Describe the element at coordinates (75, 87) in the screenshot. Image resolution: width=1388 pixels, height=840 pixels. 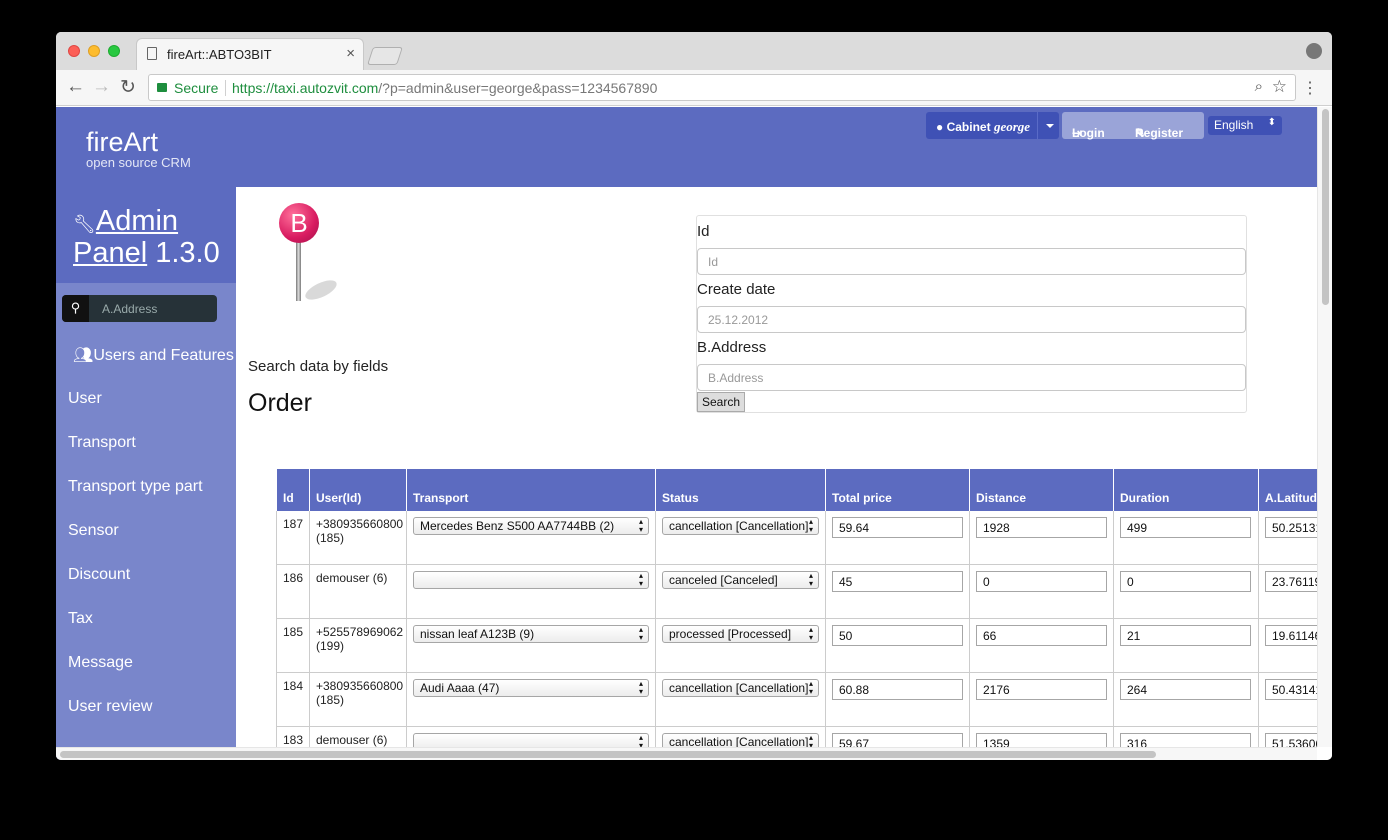
I see `back-icon: ←` at that location.